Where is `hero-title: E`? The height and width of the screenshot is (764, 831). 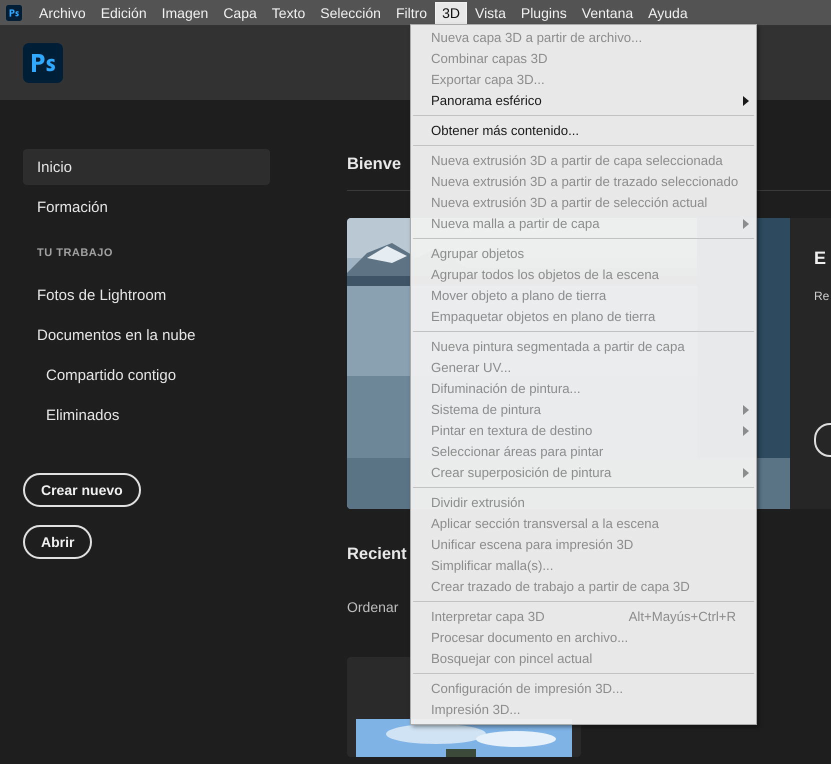 hero-title: E is located at coordinates (821, 258).